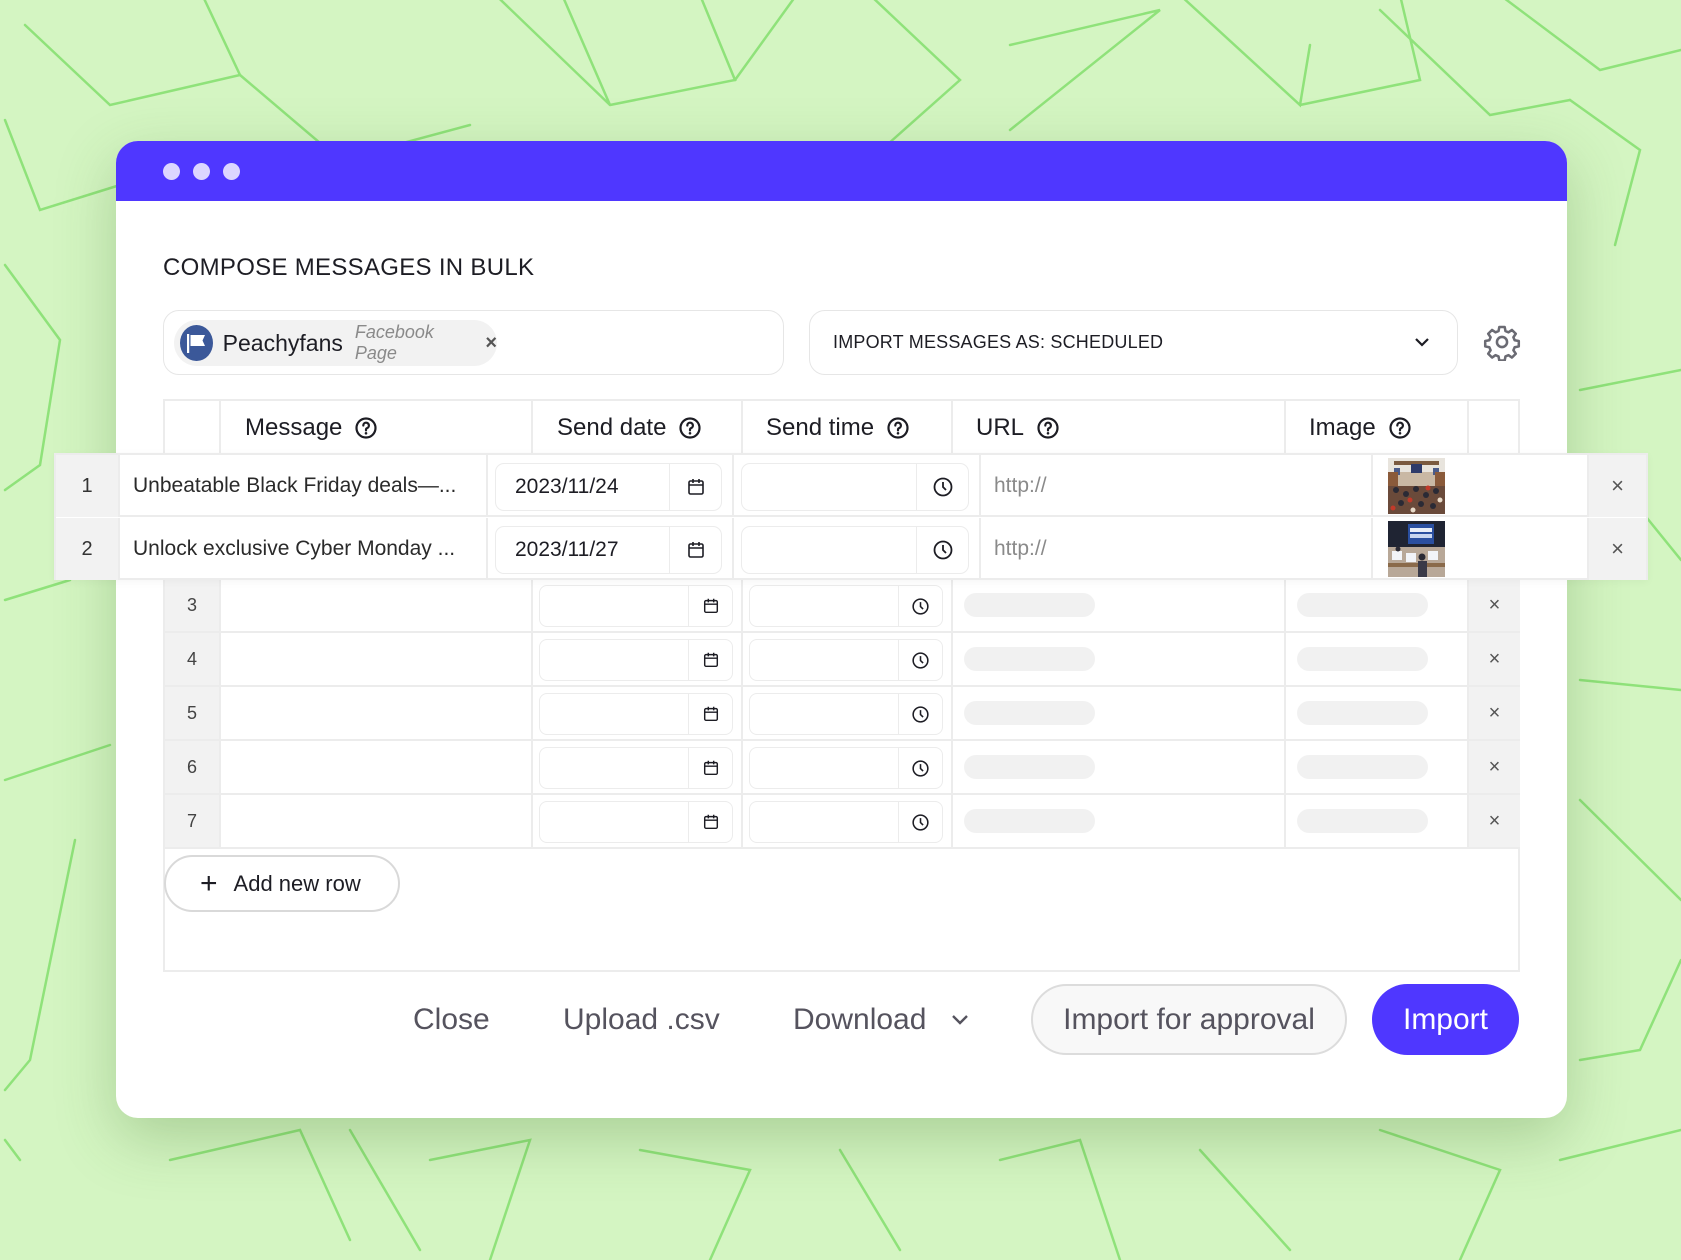 This screenshot has height=1260, width=1681. What do you see at coordinates (641, 1020) in the screenshot?
I see `upload-csv-button: Upload .csv` at bounding box center [641, 1020].